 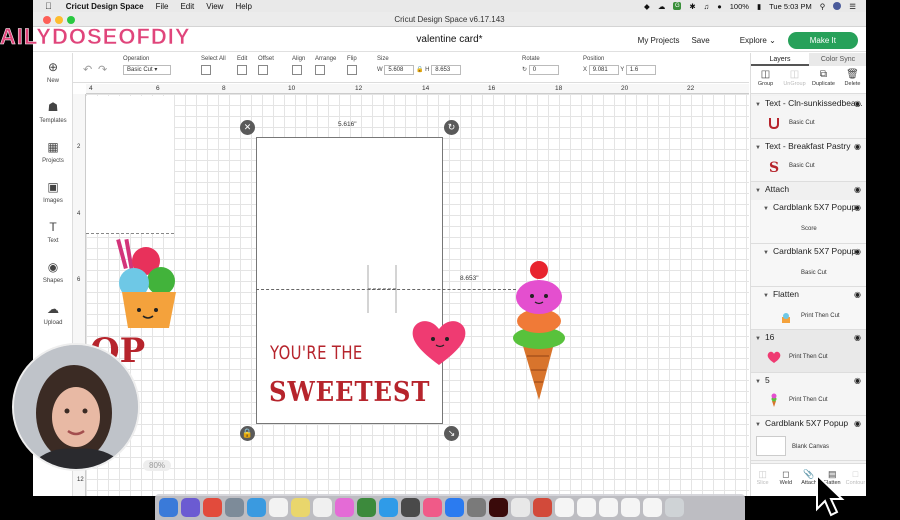 I want to click on battery-icon: ▮, so click(x=759, y=6).